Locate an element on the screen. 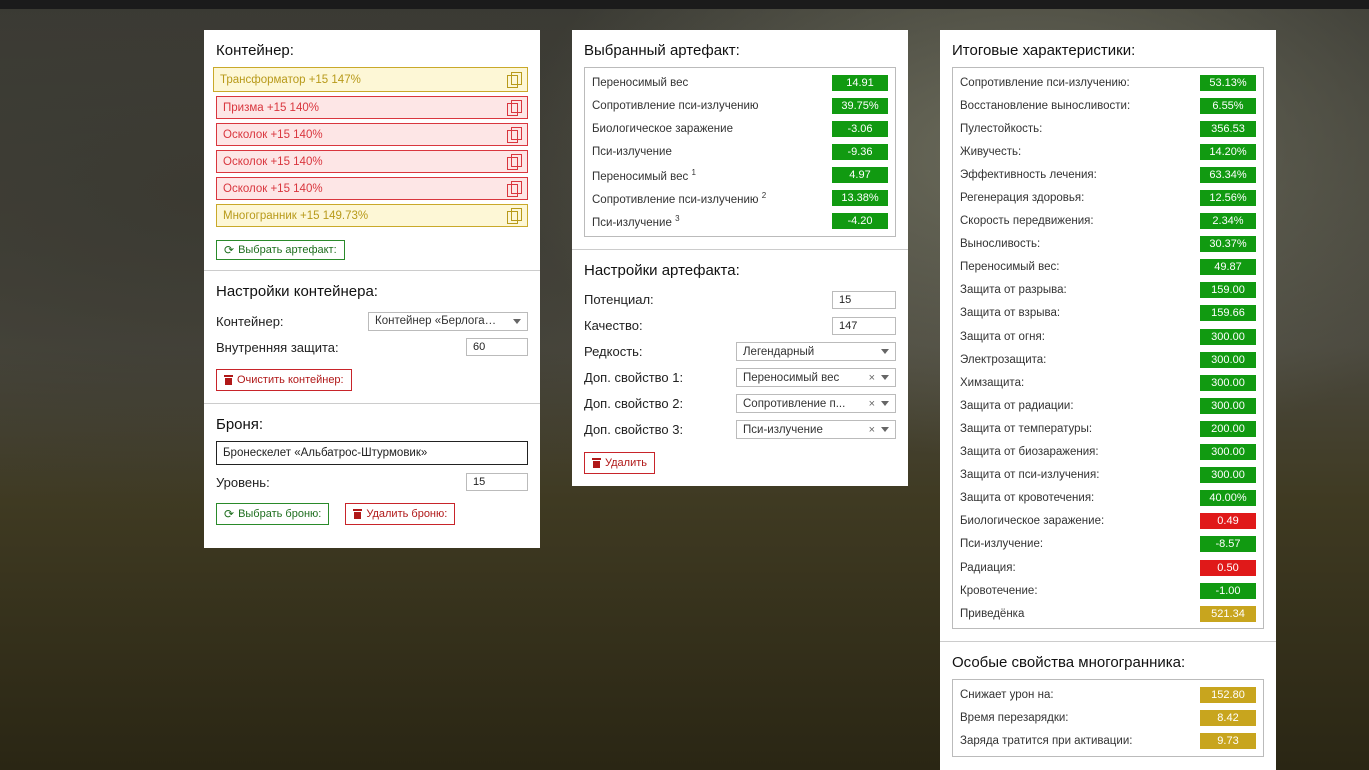 This screenshot has width=1369, height=770. stat-row: Электрозащита: 300.00 is located at coordinates (1108, 359).